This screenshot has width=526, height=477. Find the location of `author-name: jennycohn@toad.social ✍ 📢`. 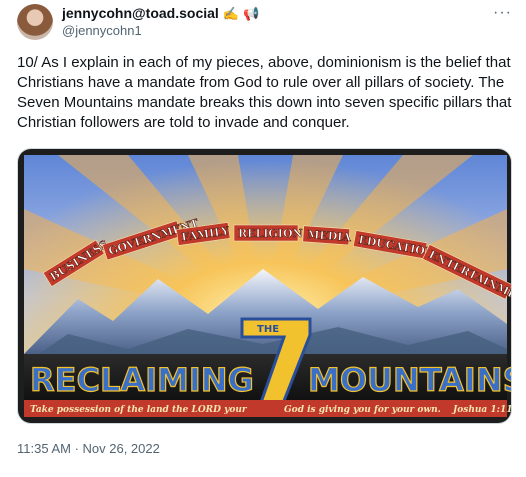

author-name: jennycohn@toad.social ✍ 📢 is located at coordinates (160, 13).